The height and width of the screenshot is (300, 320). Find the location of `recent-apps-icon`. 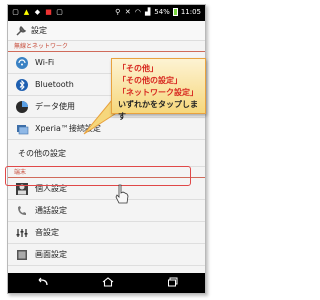

recent-apps-icon is located at coordinates (173, 283).